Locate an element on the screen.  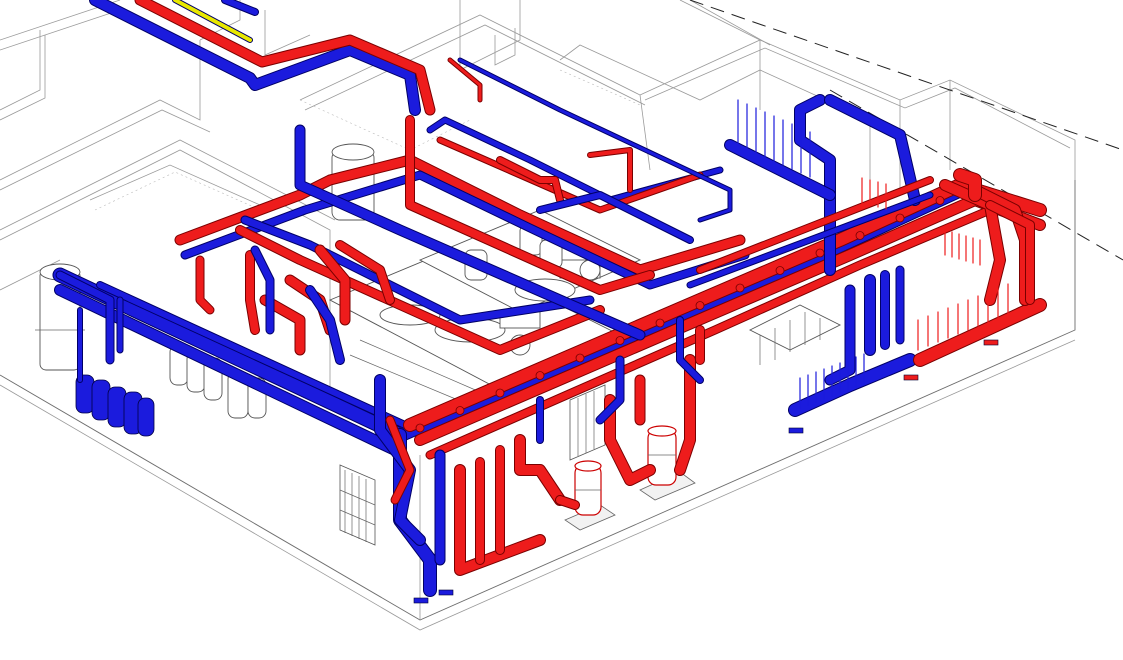
left-partition is located at coordinates (100, 110).